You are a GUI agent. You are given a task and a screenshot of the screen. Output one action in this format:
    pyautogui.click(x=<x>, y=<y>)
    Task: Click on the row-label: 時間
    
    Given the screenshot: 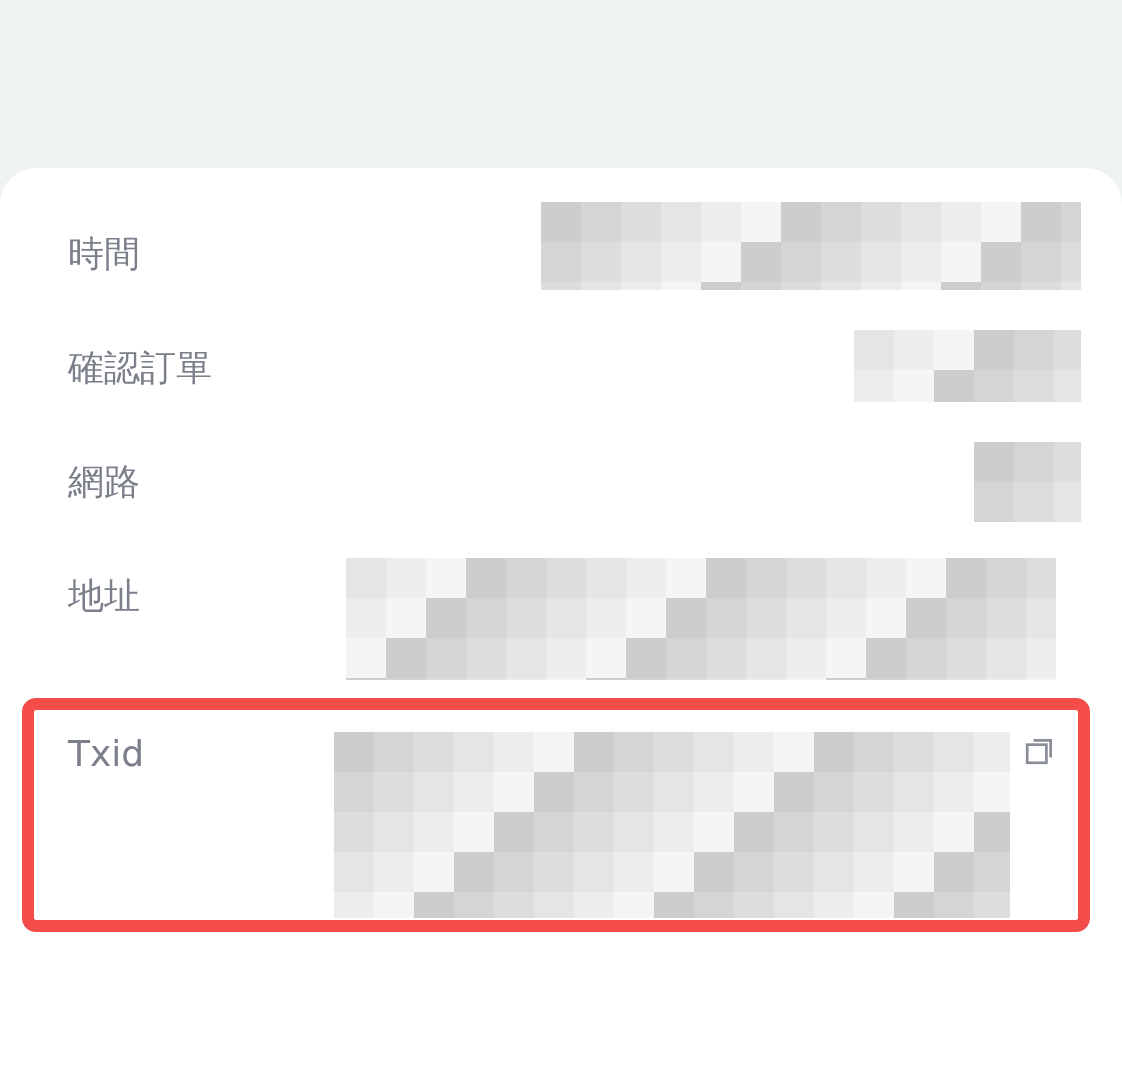 What is the action you would take?
    pyautogui.click(x=104, y=254)
    